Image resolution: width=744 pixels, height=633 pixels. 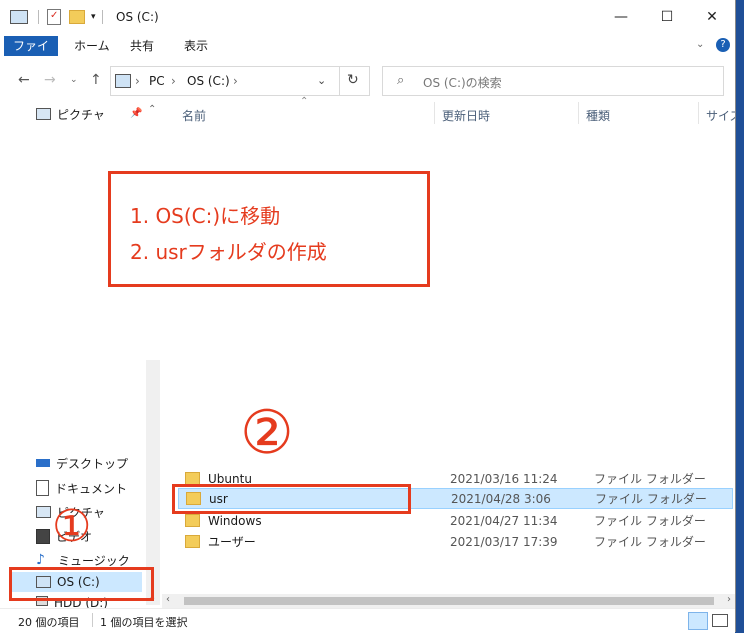 I want to click on maximize-button: ☐, so click(x=667, y=17).